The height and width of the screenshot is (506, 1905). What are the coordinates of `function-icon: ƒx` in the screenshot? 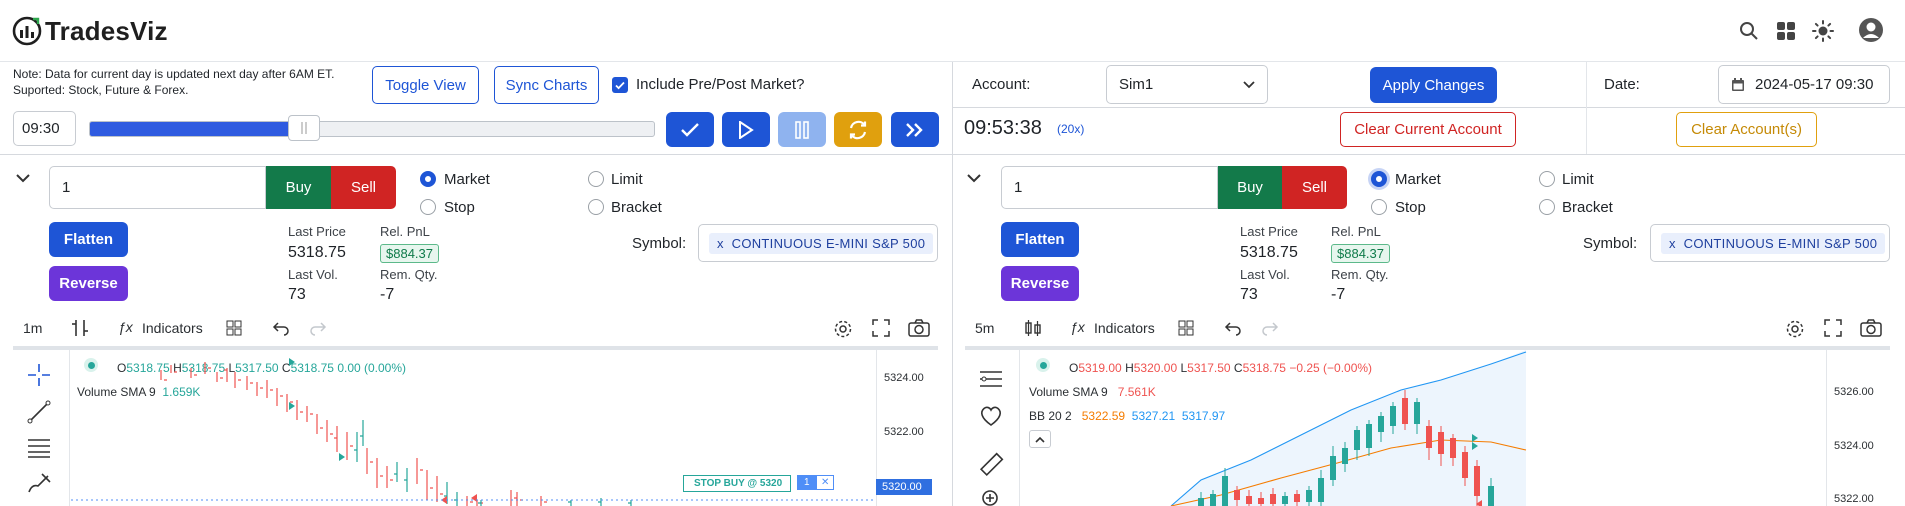 It's located at (125, 327).